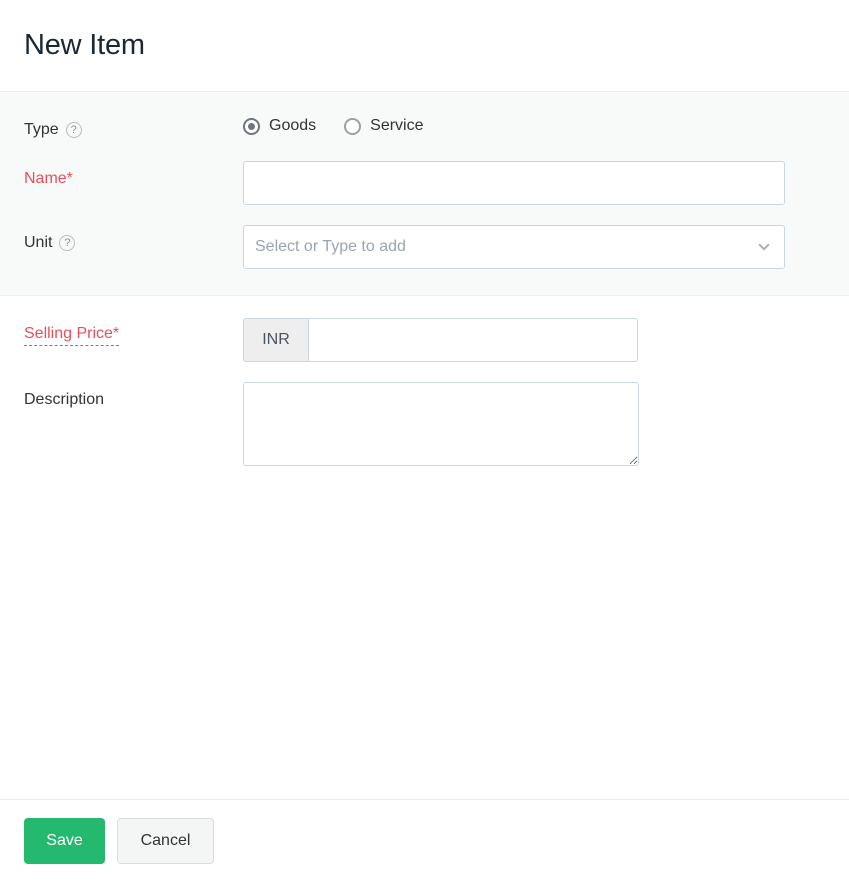  I want to click on cancel-button: Cancel, so click(165, 840).